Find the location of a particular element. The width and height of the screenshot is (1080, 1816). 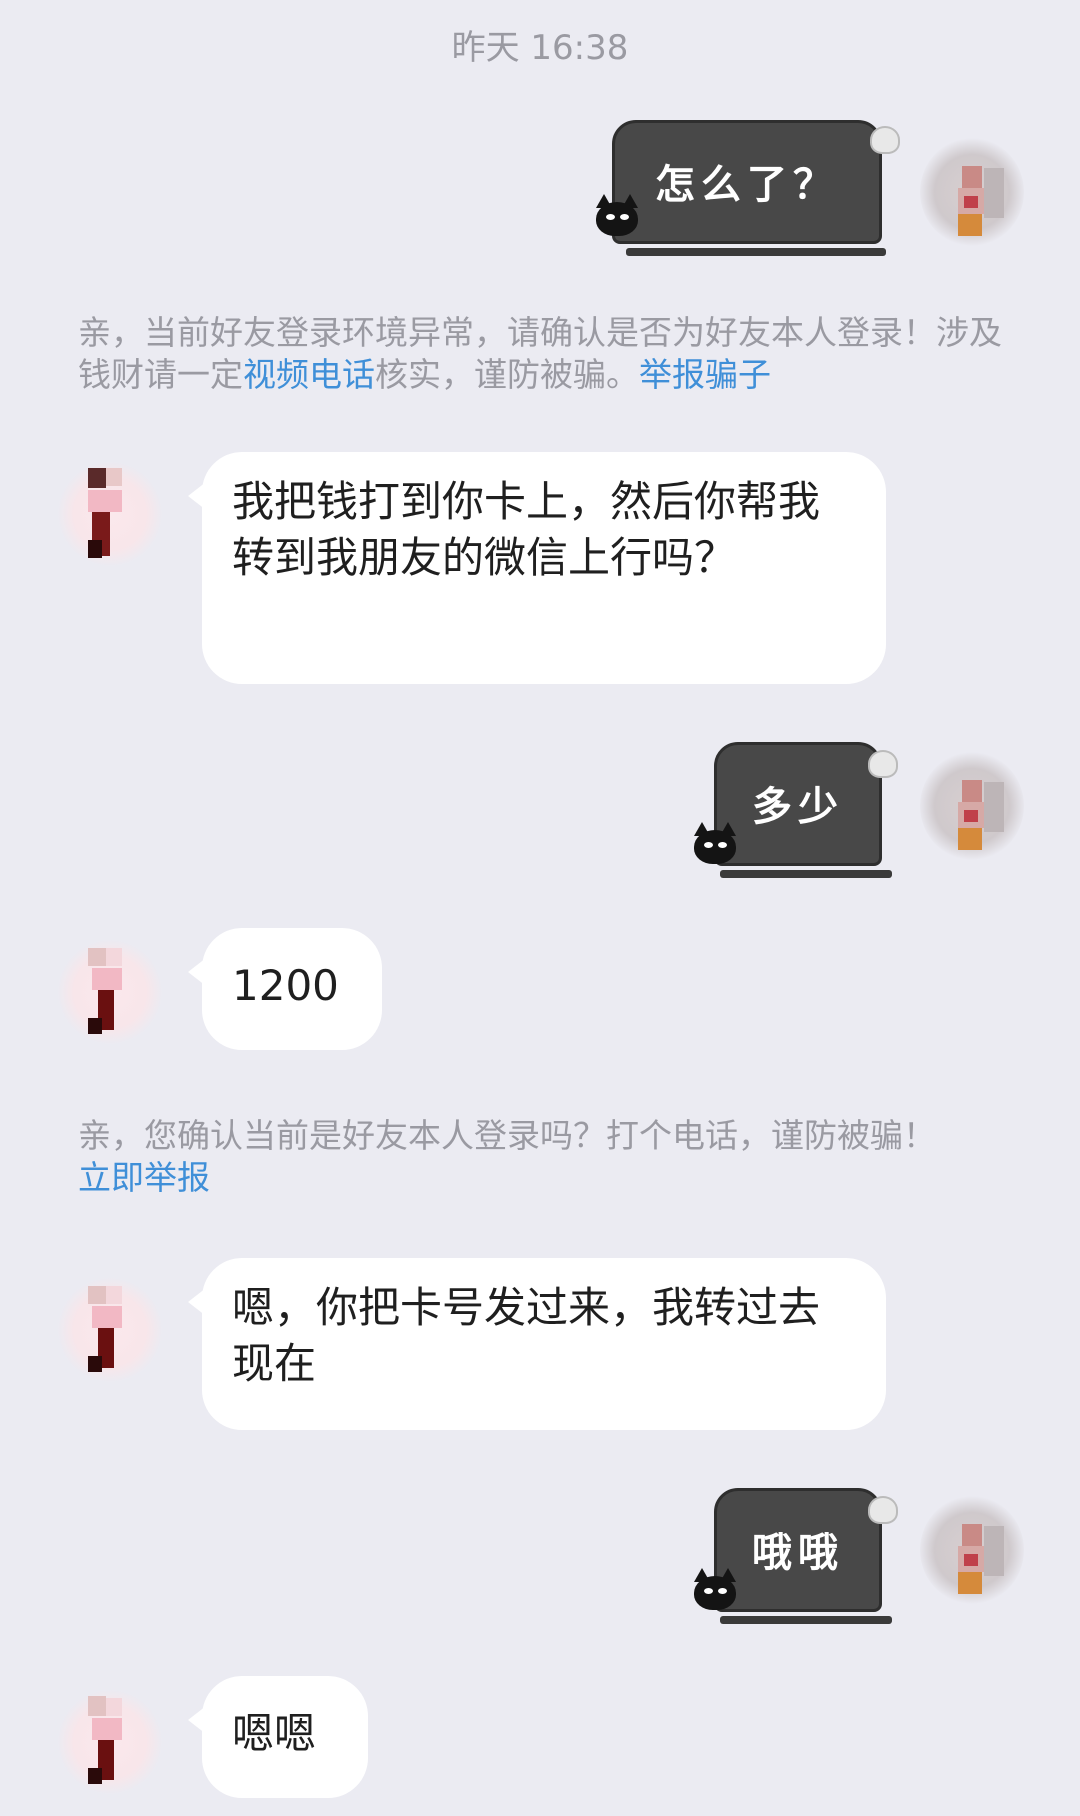

sticker-message: 怎么了？ is located at coordinates (746, 188).